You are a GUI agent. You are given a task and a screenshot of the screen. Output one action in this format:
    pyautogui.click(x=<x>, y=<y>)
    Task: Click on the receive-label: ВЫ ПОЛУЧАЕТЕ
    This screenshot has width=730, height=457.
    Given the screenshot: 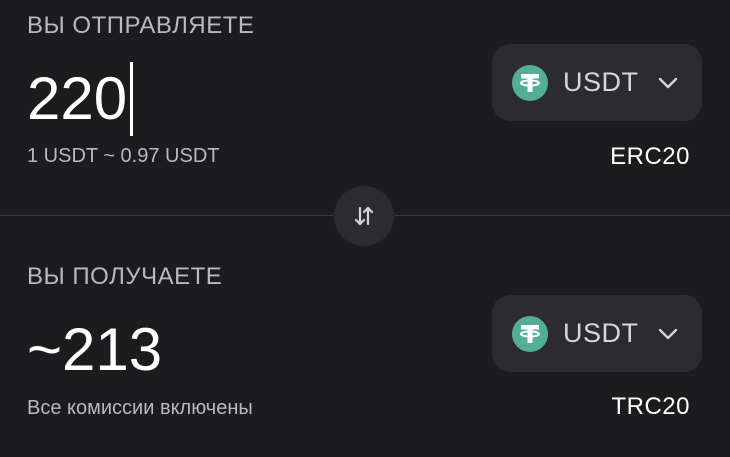 What is the action you would take?
    pyautogui.click(x=125, y=276)
    